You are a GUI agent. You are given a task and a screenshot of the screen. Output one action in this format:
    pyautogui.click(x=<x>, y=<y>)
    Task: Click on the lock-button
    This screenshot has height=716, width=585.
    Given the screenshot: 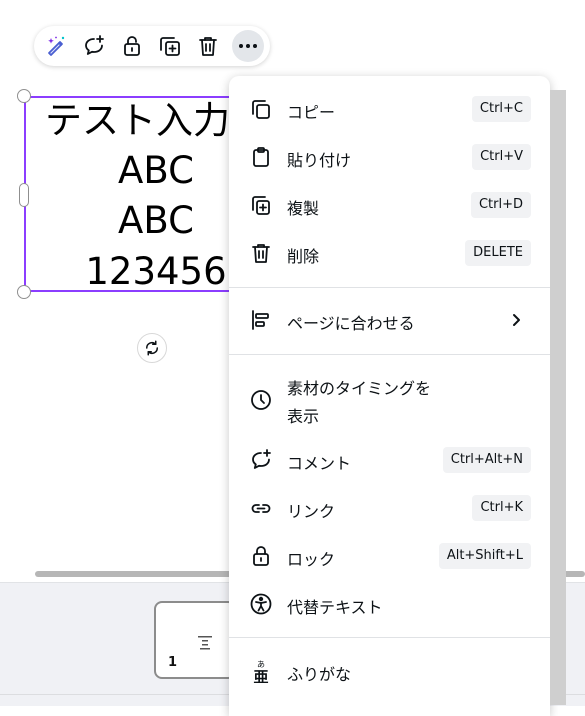 What is the action you would take?
    pyautogui.click(x=132, y=46)
    